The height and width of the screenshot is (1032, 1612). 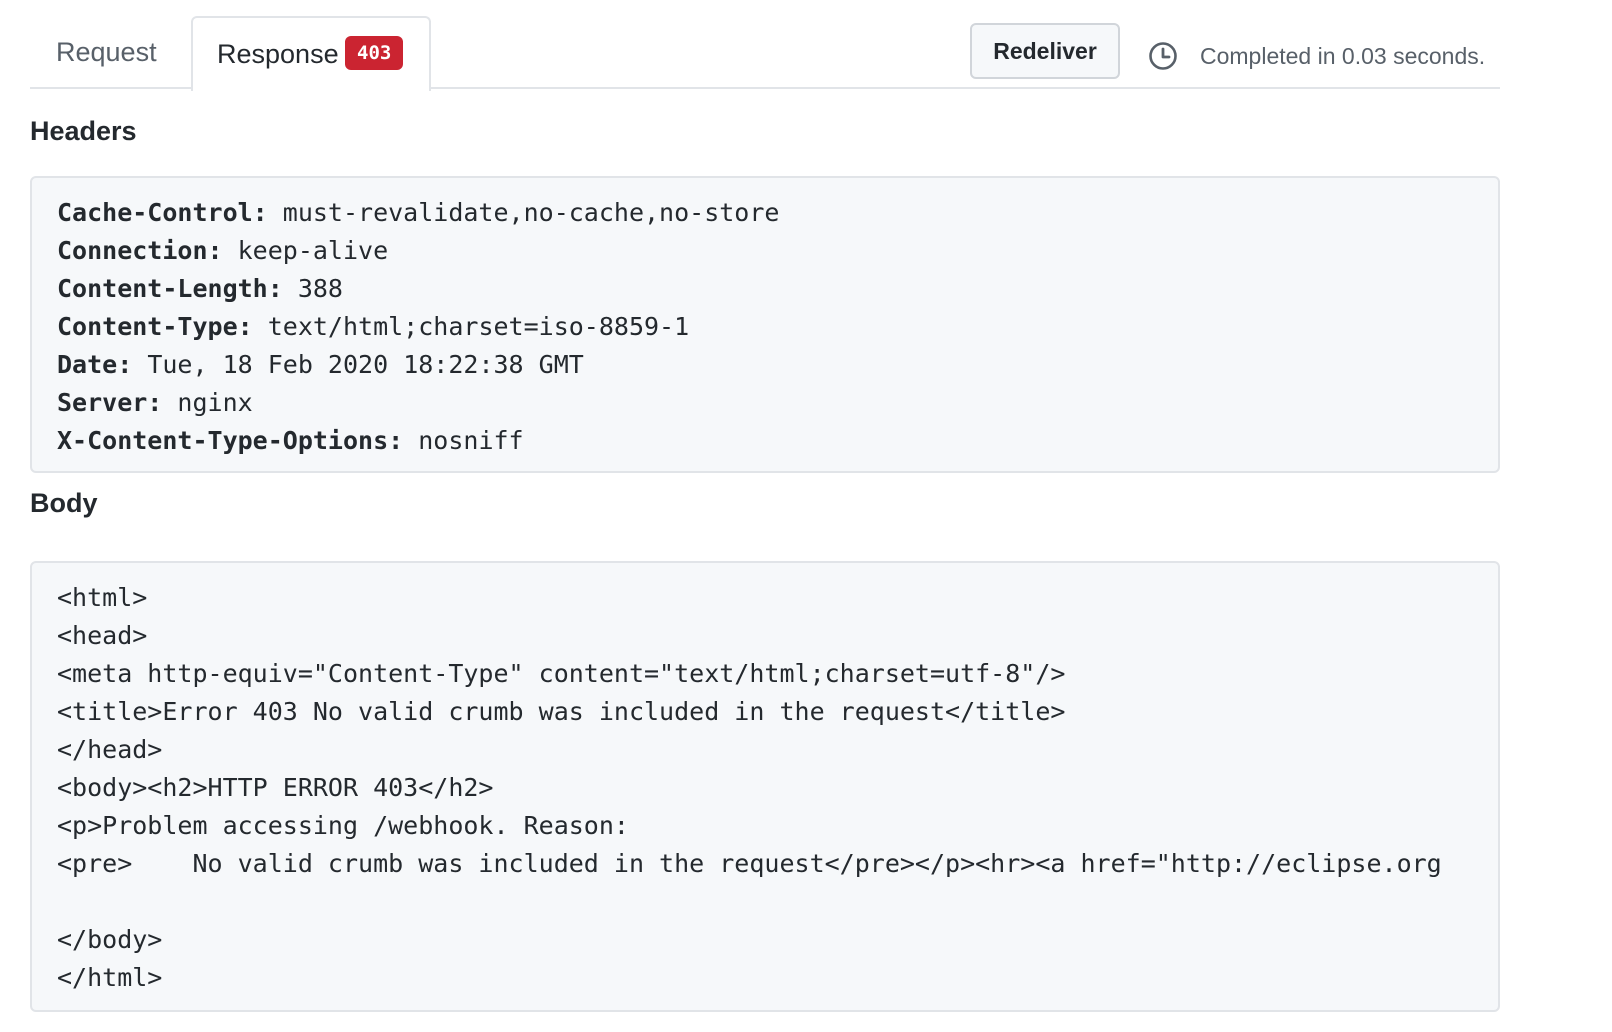 I want to click on body-line: </body>, so click(x=110, y=939).